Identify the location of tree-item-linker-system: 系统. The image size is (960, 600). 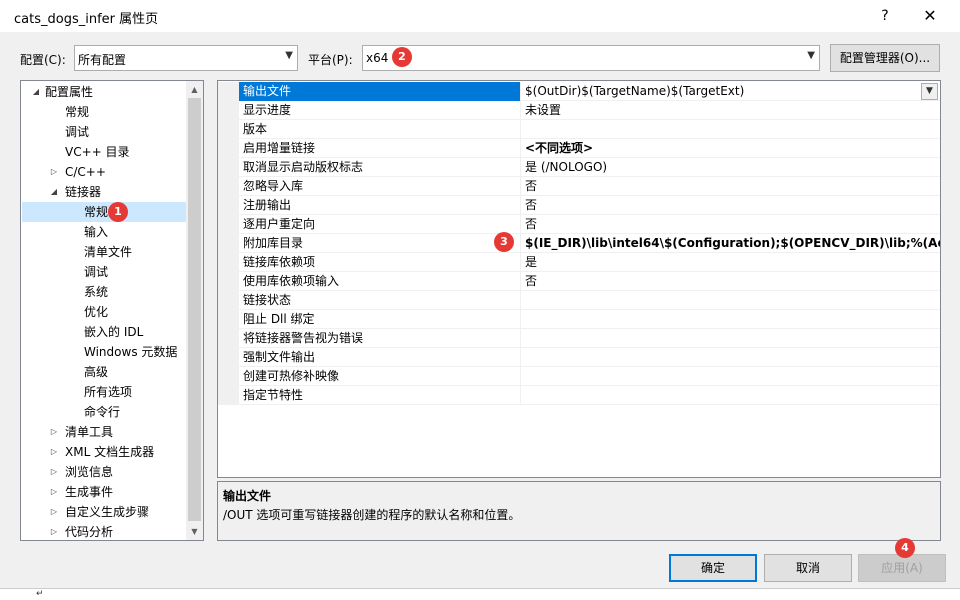
(96, 292).